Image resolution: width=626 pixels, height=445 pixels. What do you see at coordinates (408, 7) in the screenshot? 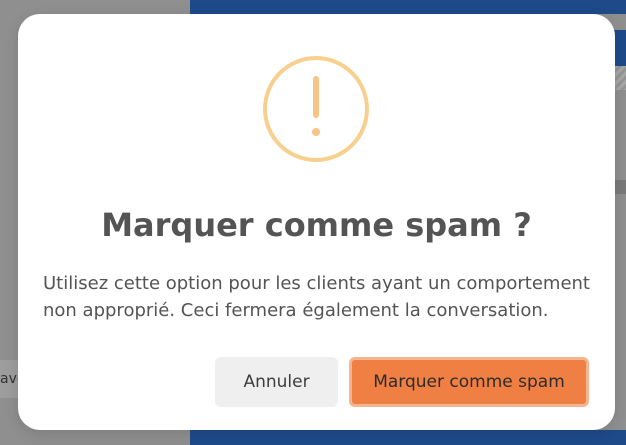
I see `background-chat-panel-top` at bounding box center [408, 7].